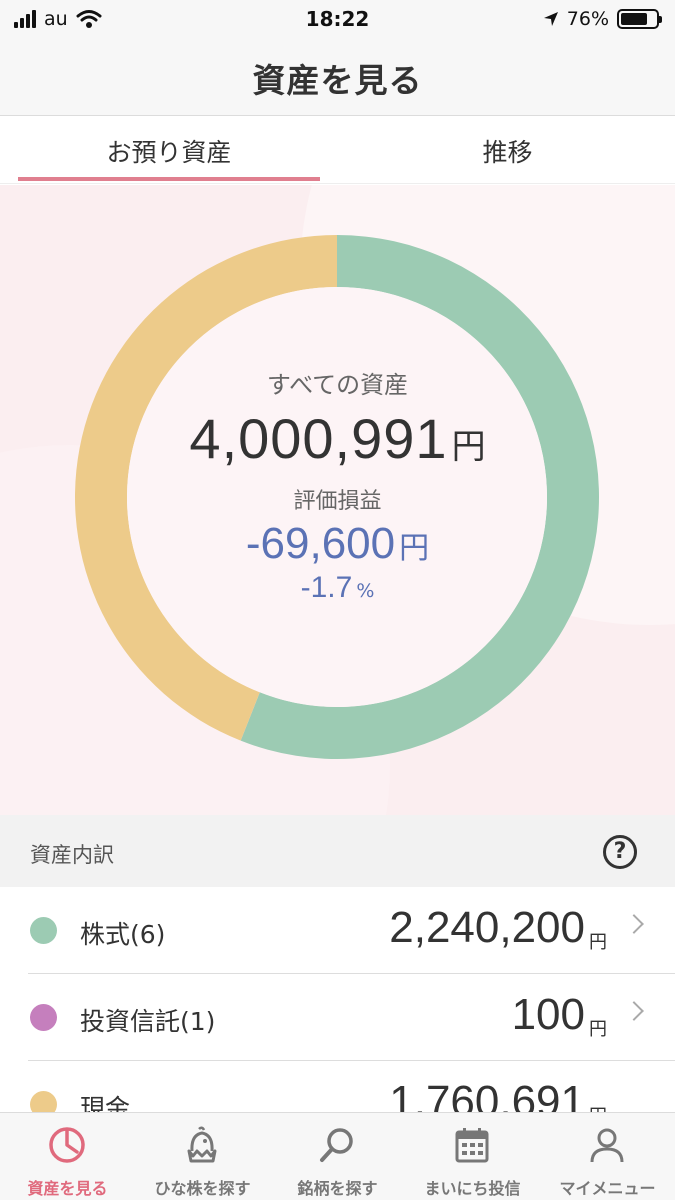  What do you see at coordinates (337, 1089) in the screenshot?
I see `list-item-cash: 現金 1,760,691 円` at bounding box center [337, 1089].